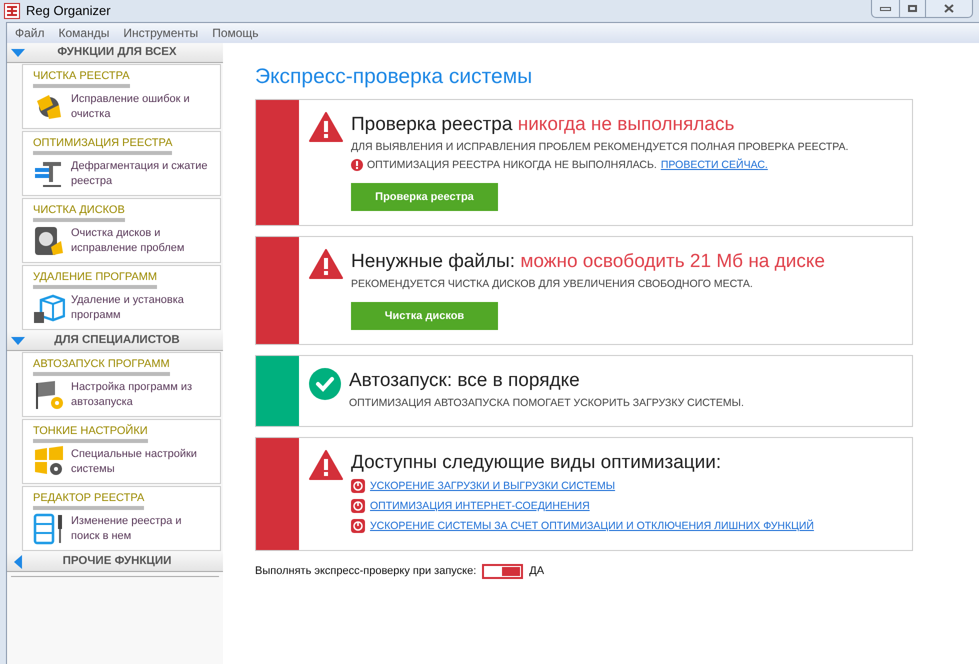  What do you see at coordinates (235, 33) in the screenshot?
I see `menu-item: Помощь` at bounding box center [235, 33].